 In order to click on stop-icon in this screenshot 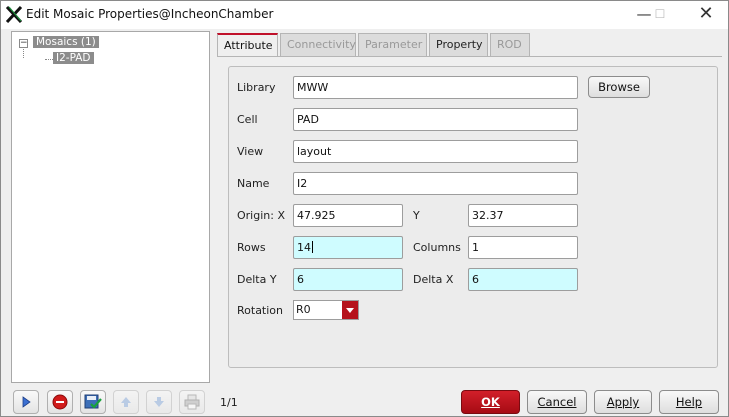, I will do `click(60, 402)`.